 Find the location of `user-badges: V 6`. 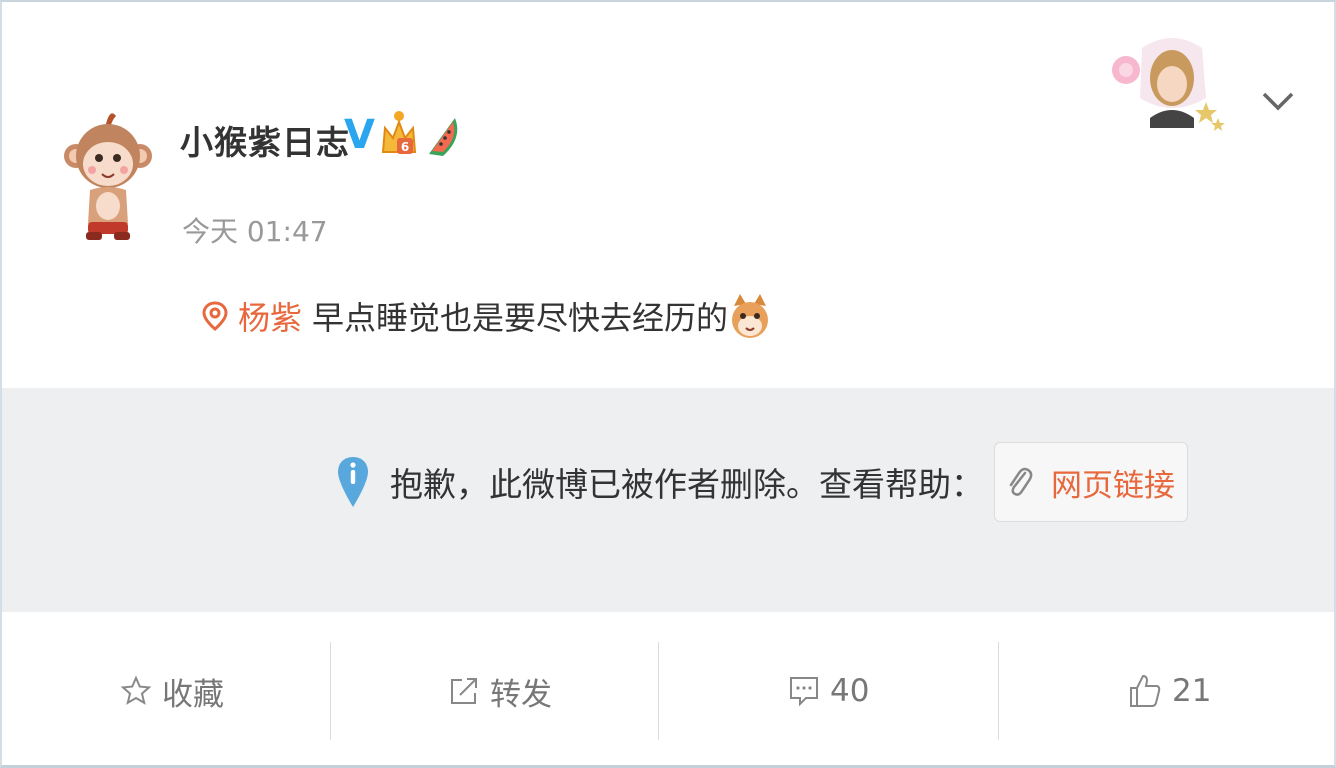

user-badges: V 6 is located at coordinates (402, 135).